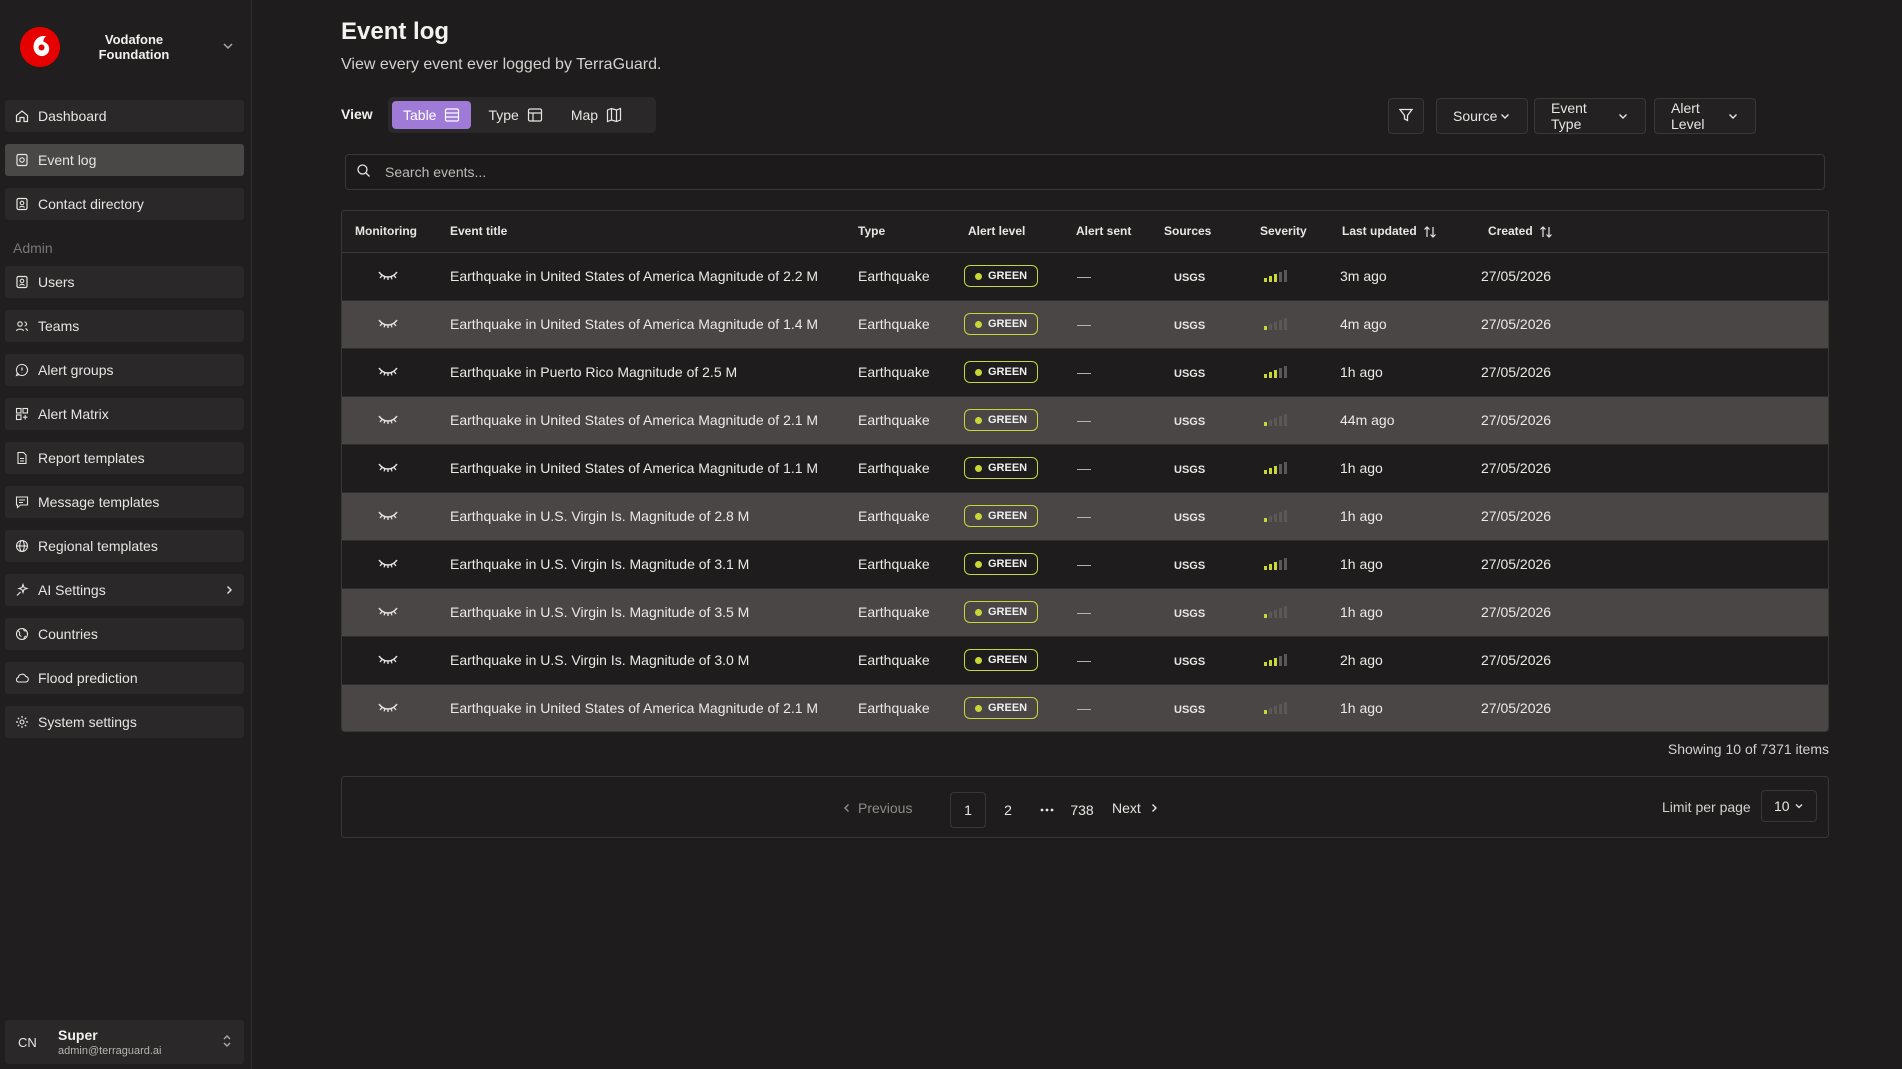 The width and height of the screenshot is (1902, 1069). What do you see at coordinates (877, 808) in the screenshot?
I see `previous-page-button: Previous` at bounding box center [877, 808].